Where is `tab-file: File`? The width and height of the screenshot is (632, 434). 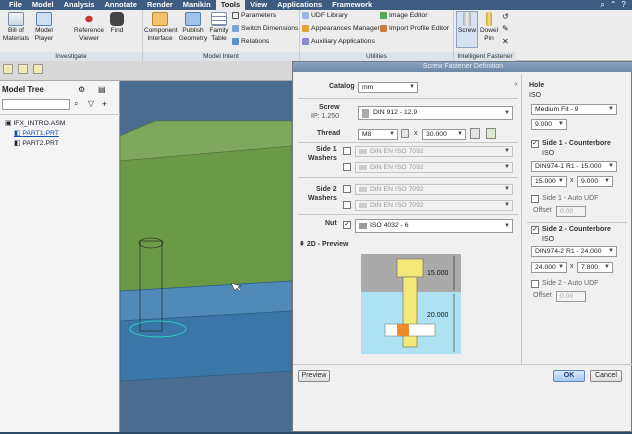
tab-file: File is located at coordinates (15, 5).